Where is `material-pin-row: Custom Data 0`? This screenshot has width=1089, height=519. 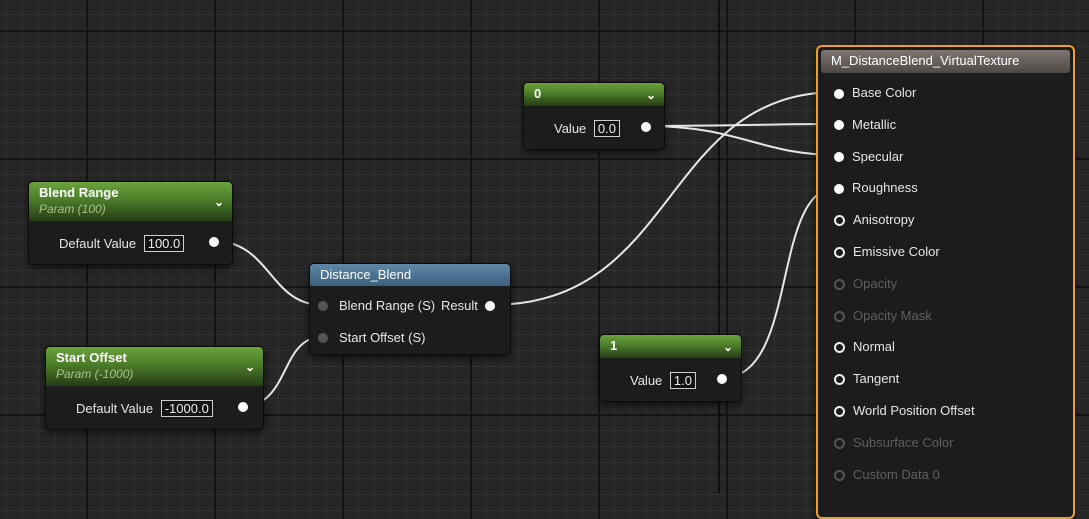 material-pin-row: Custom Data 0 is located at coordinates (887, 474).